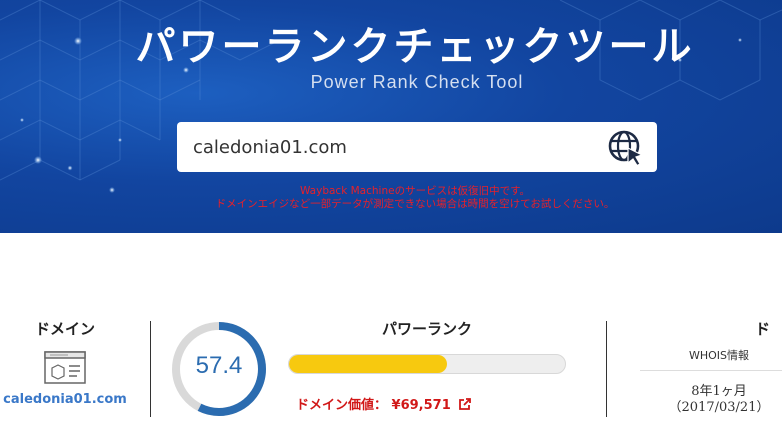 The image size is (782, 447). What do you see at coordinates (465, 404) in the screenshot?
I see `external-link-icon` at bounding box center [465, 404].